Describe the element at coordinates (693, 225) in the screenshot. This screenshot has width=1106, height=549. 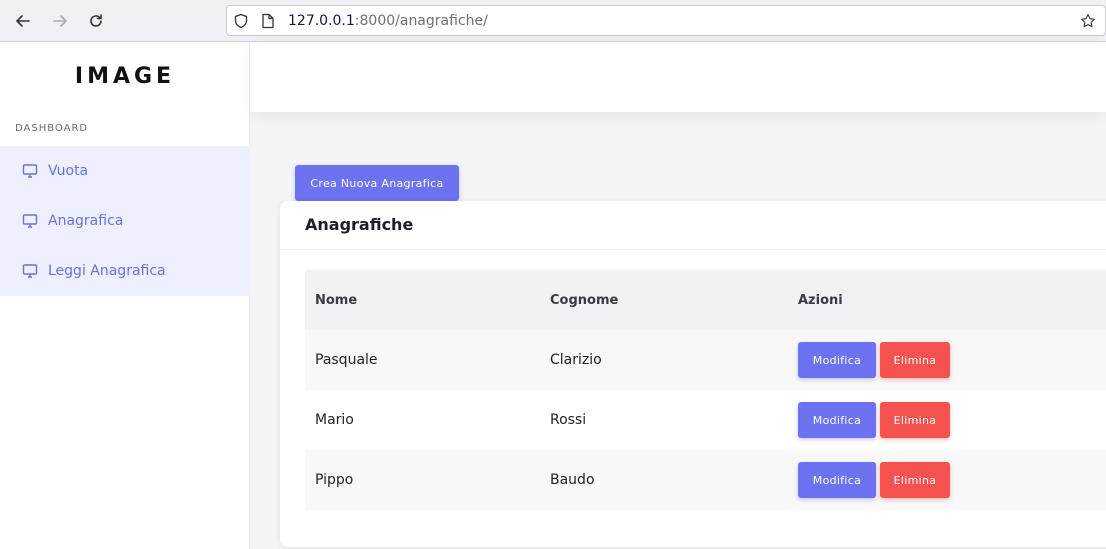
I see `card-header: Anagrafiche` at that location.